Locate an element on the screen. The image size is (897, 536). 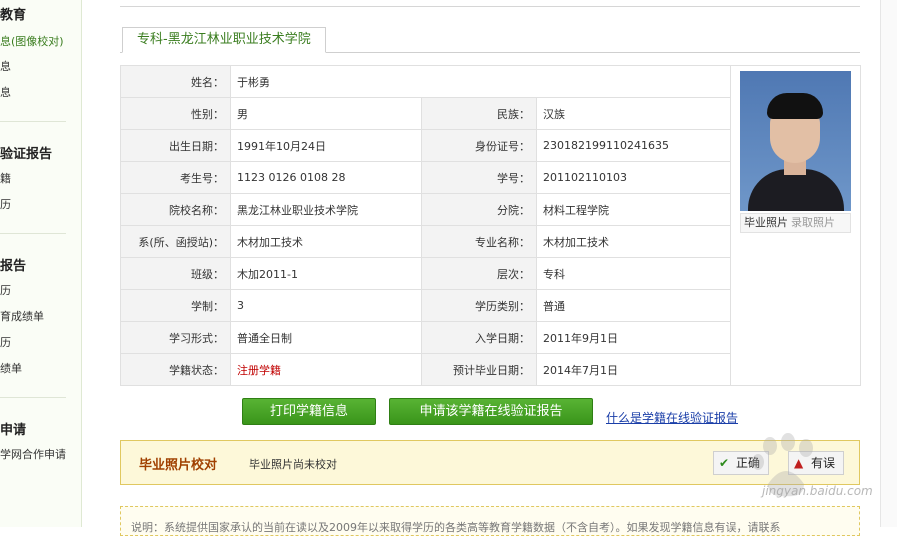
level-label: 层次： is located at coordinates (479, 273).